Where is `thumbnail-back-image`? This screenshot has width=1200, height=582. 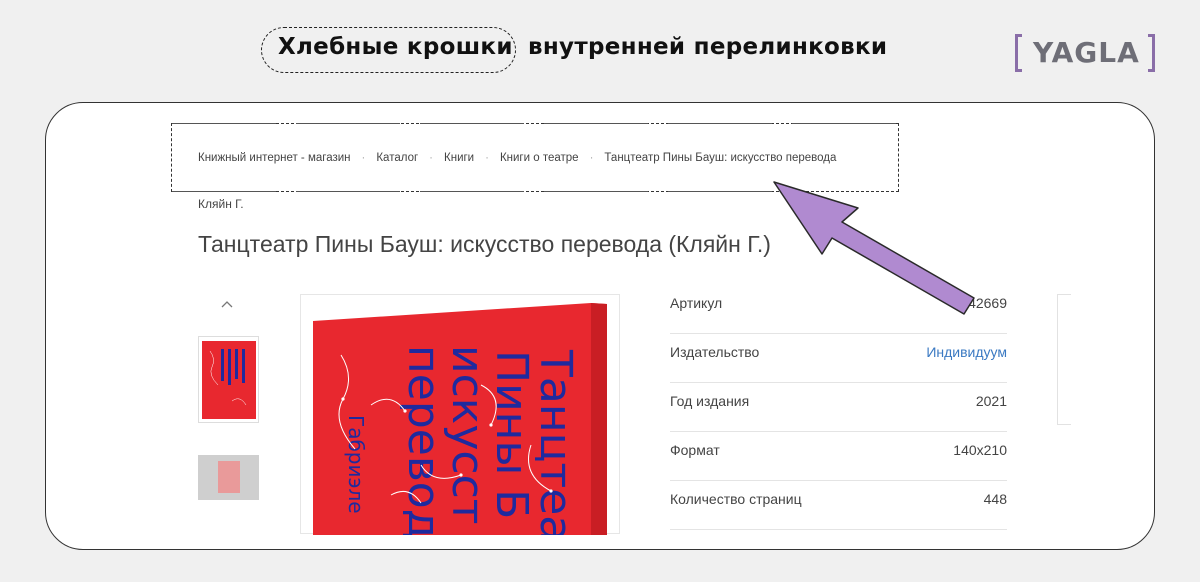
thumbnail-back-image is located at coordinates (229, 477).